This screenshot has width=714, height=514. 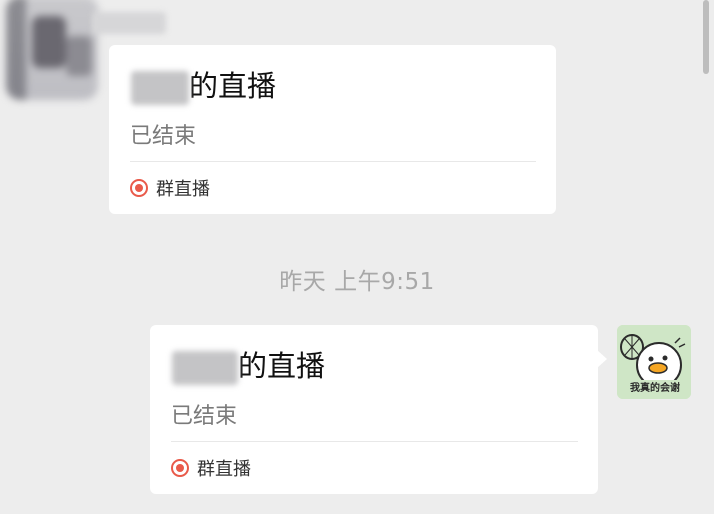 I want to click on my-avatar: 我真的会谢, so click(x=654, y=362).